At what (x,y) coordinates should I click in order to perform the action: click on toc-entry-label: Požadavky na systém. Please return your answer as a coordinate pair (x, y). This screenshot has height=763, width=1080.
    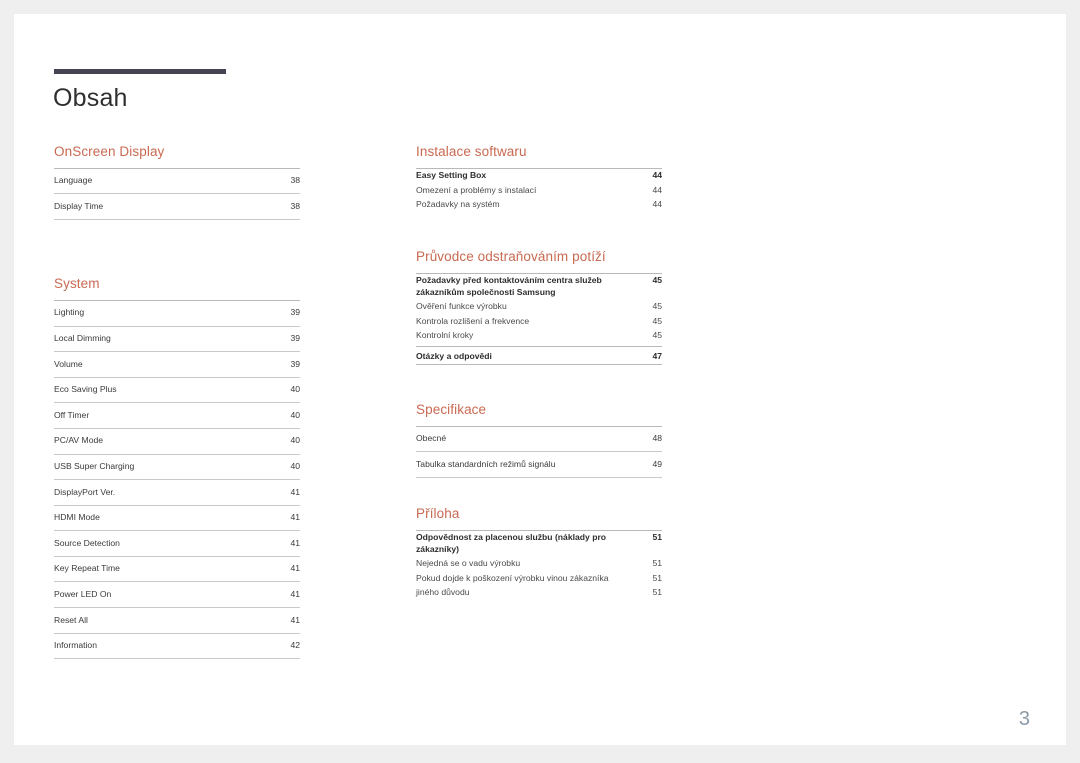
    Looking at the image, I should click on (458, 204).